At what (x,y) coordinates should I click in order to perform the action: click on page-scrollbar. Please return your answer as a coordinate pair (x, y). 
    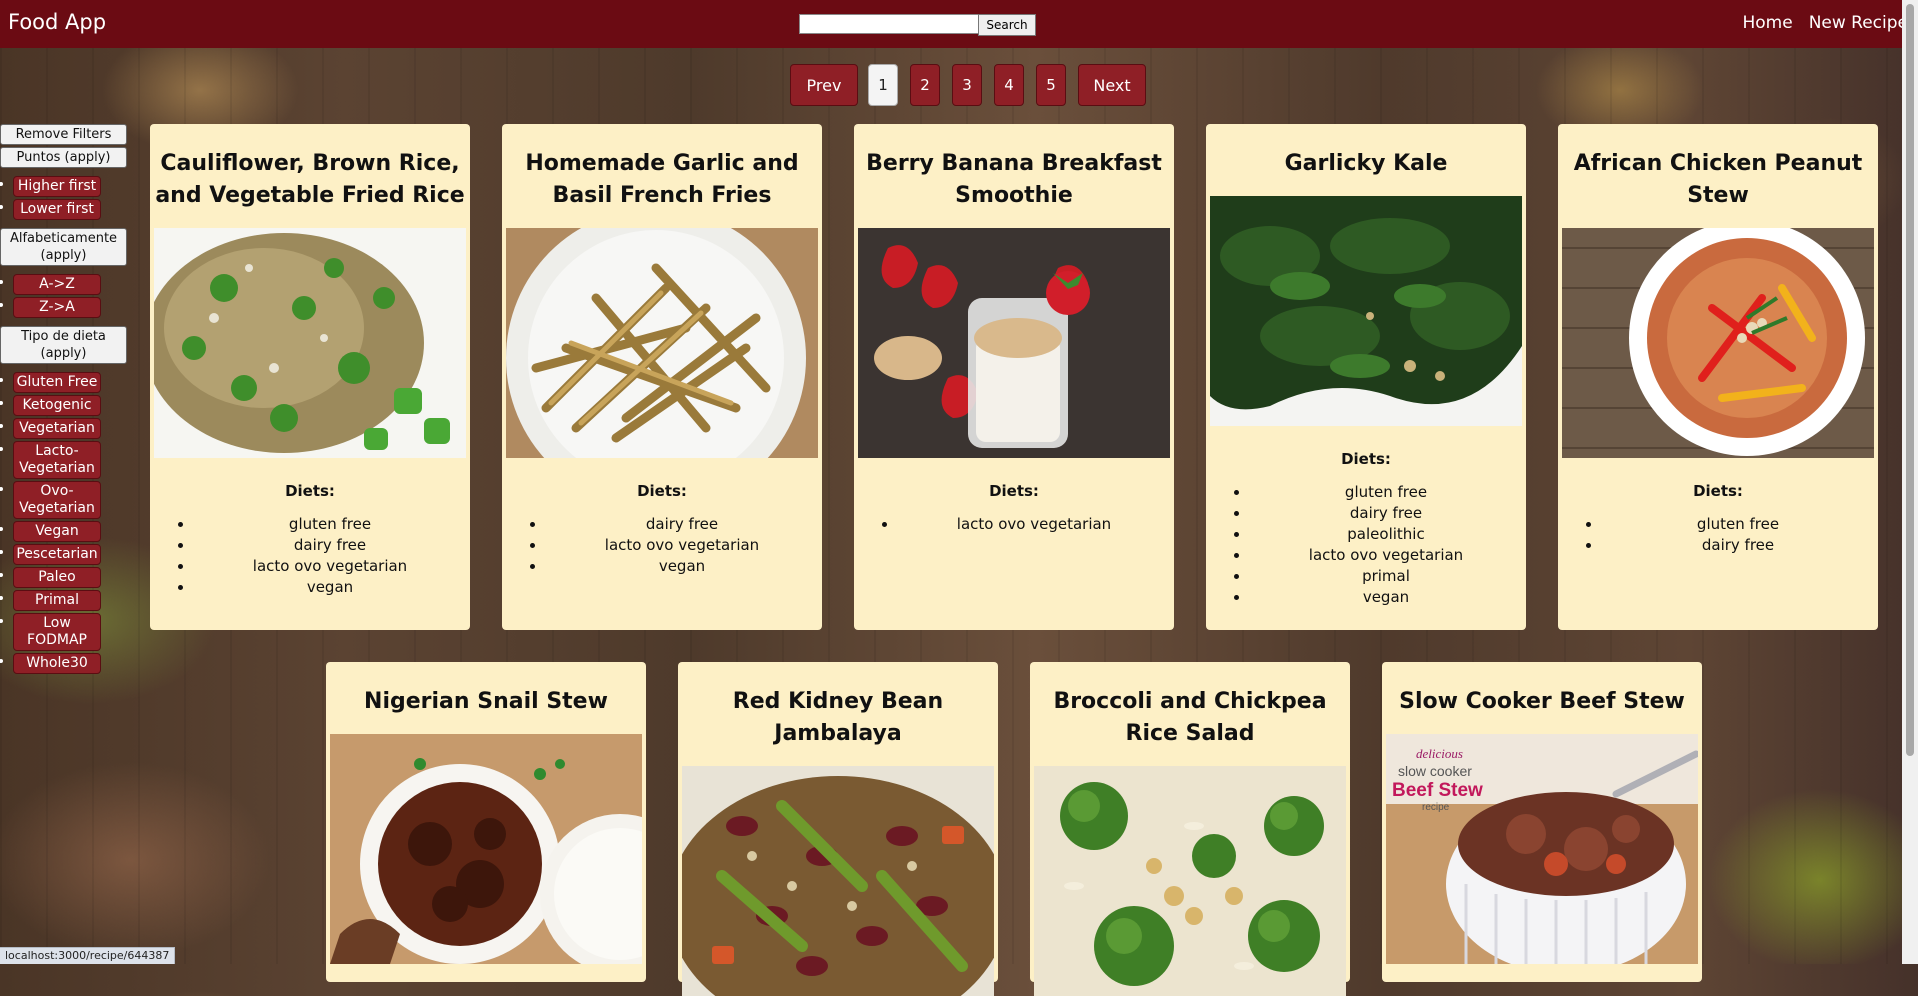
    Looking at the image, I should click on (1910, 482).